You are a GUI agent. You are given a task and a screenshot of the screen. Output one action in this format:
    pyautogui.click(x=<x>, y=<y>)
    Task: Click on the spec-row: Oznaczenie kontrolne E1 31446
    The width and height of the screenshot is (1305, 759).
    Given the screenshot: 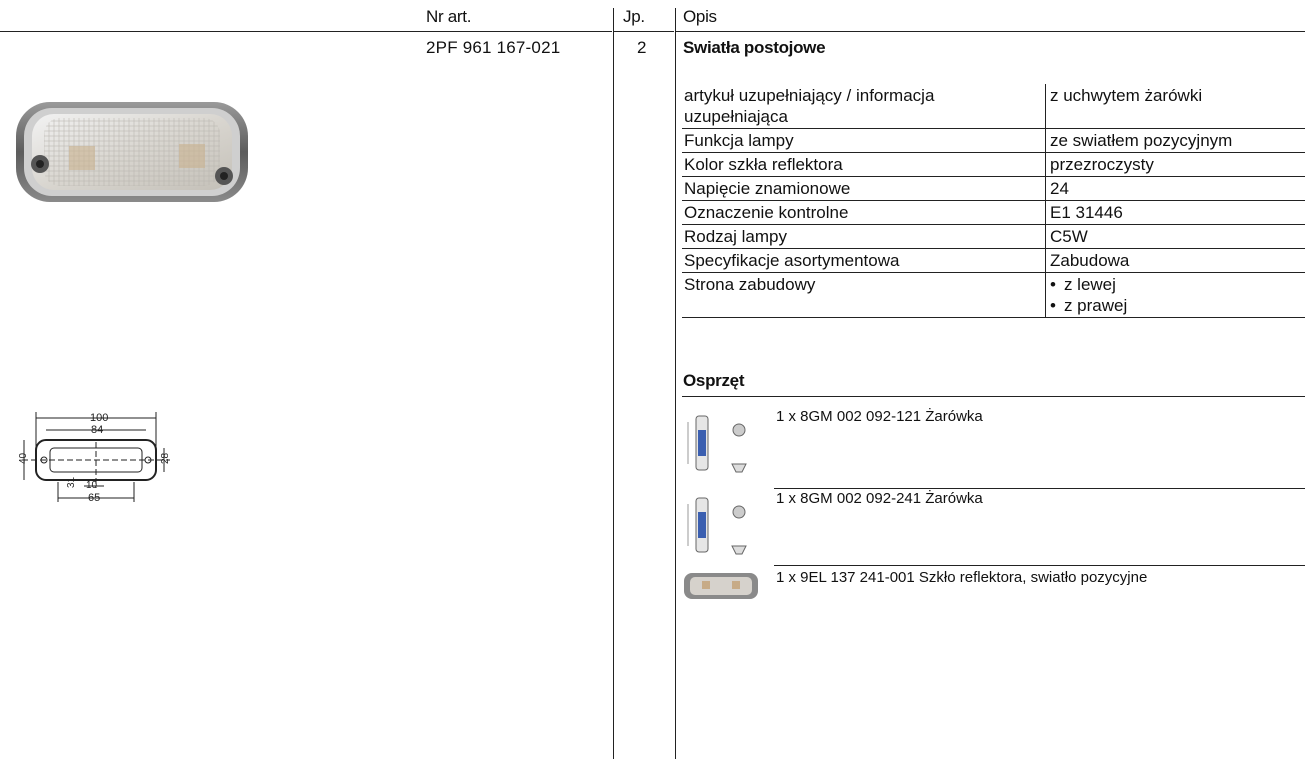 What is the action you would take?
    pyautogui.click(x=993, y=212)
    